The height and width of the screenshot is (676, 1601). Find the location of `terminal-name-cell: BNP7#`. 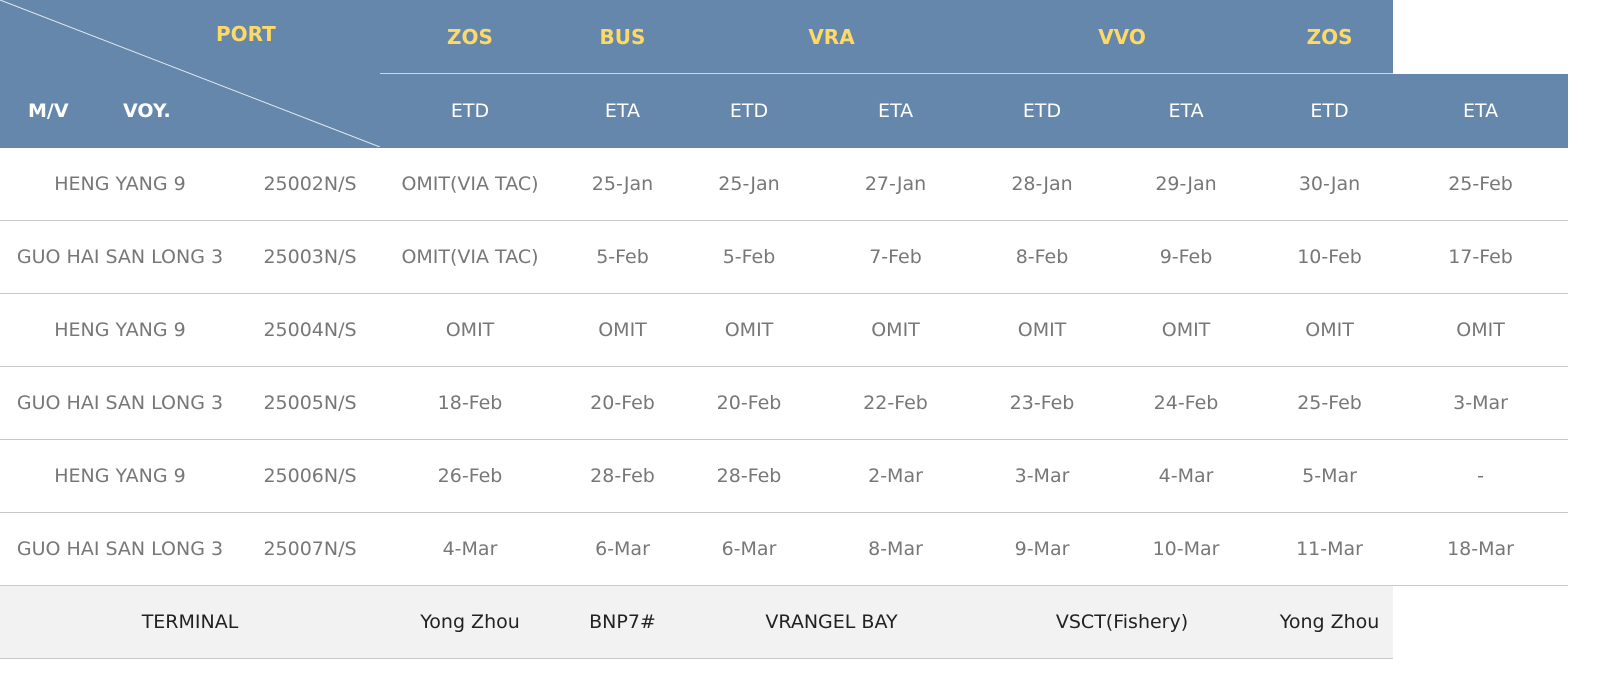

terminal-name-cell: BNP7# is located at coordinates (622, 622).